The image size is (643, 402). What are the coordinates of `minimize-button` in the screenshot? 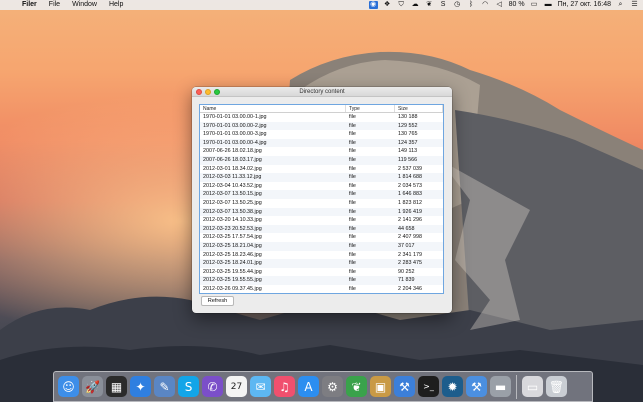 It's located at (208, 92).